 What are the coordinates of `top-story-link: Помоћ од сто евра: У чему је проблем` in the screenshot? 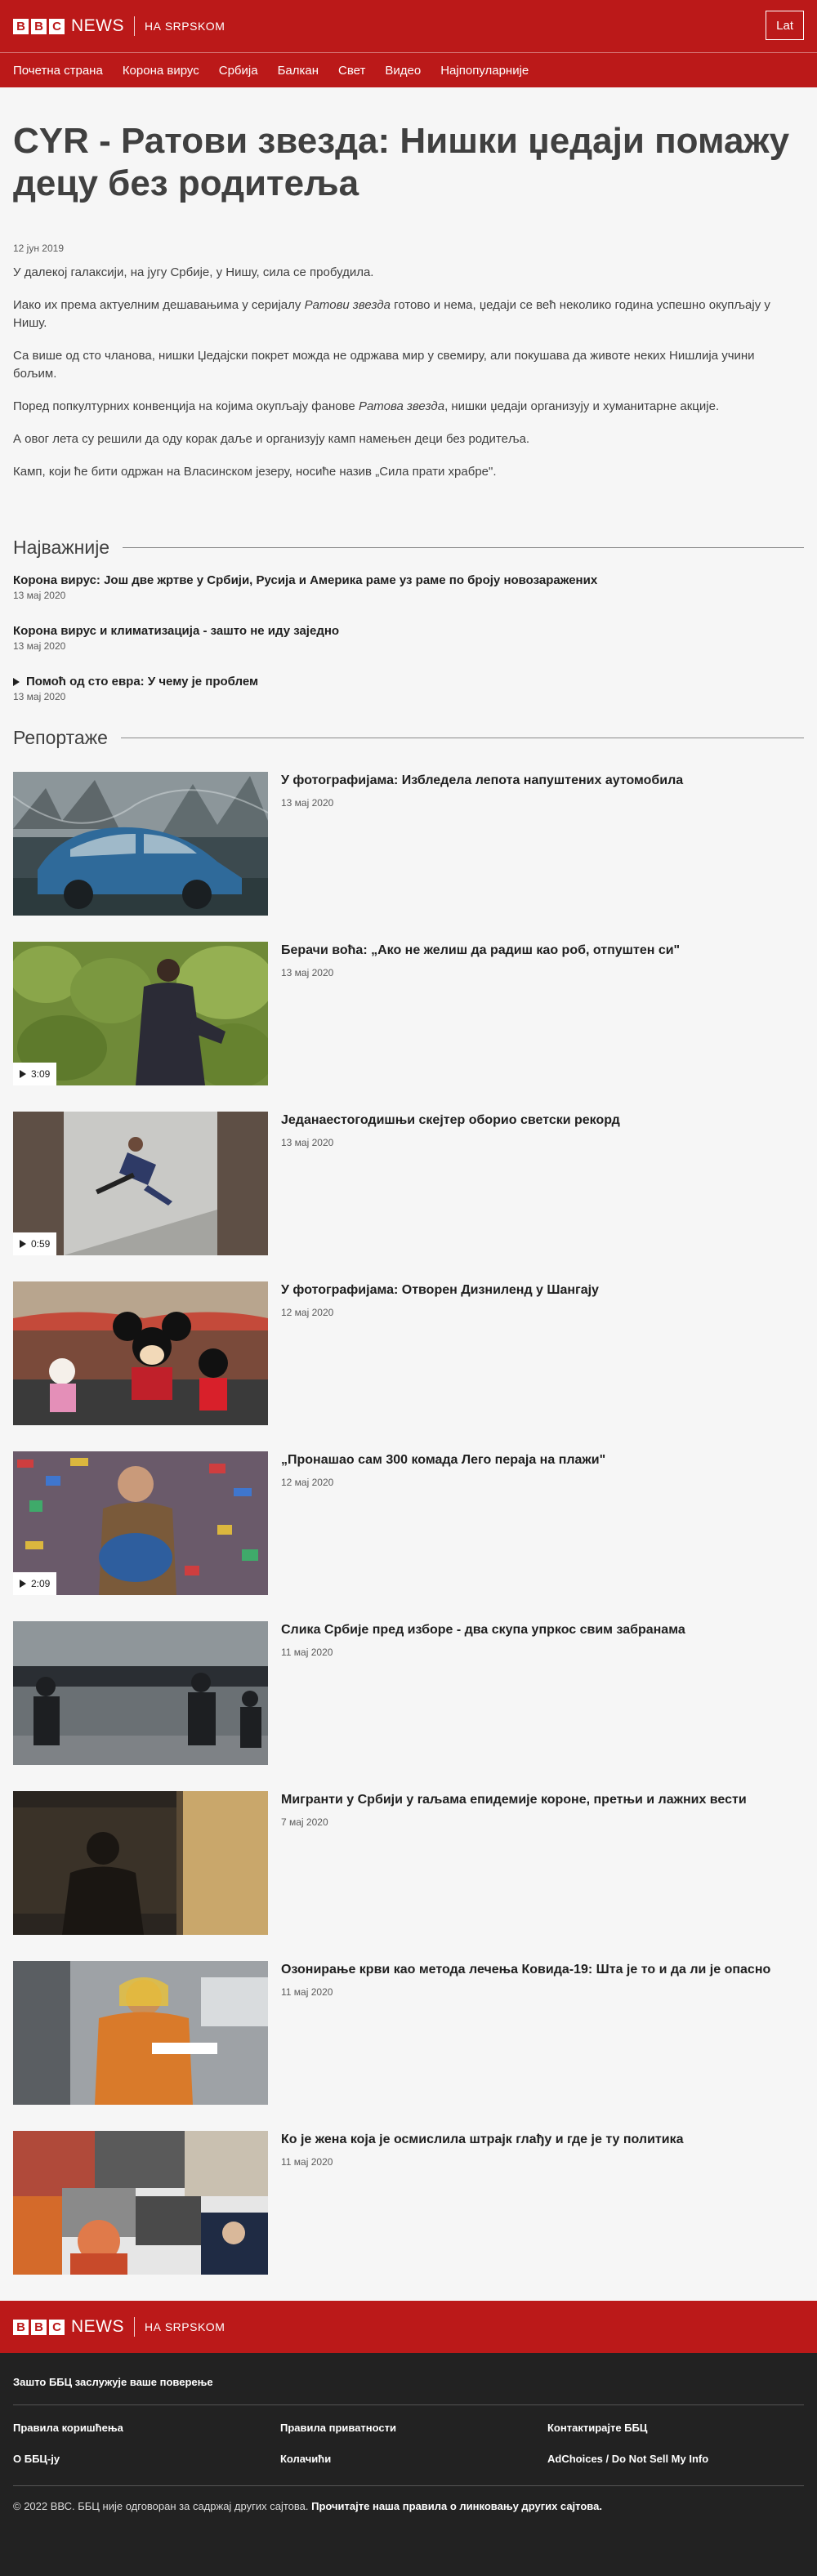 It's located at (408, 682).